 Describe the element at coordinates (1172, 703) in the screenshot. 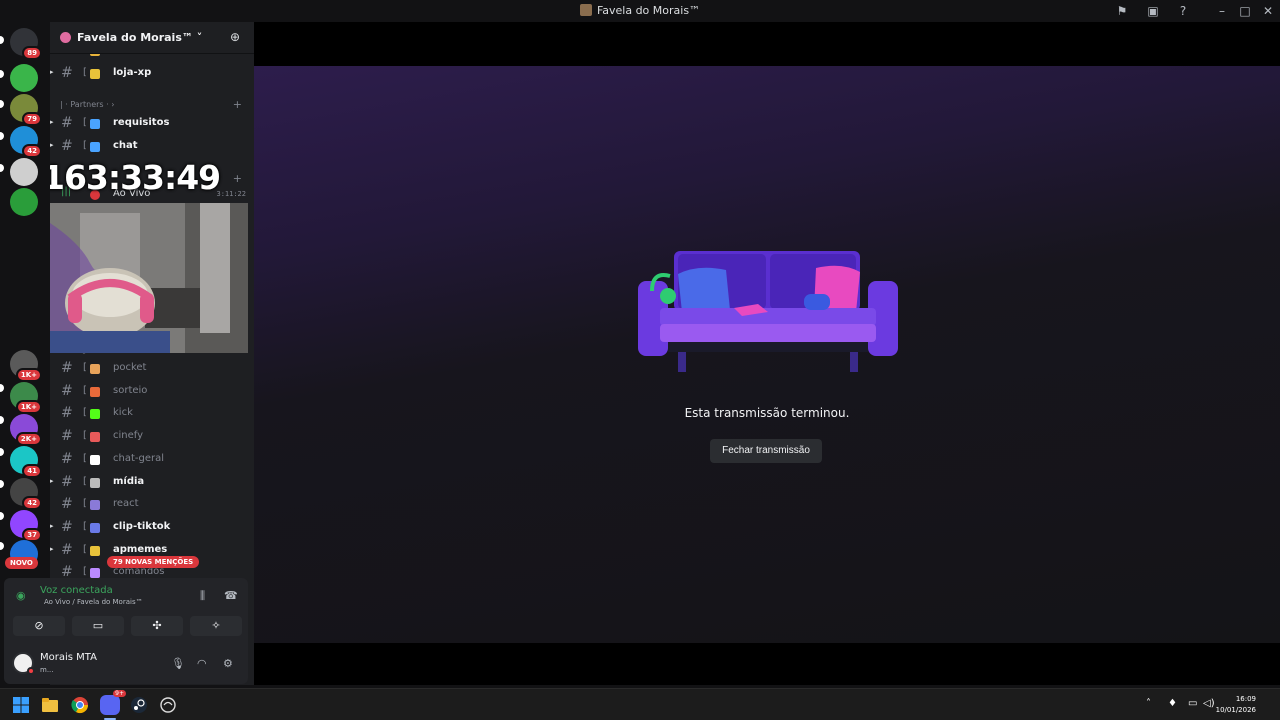

I see `tray-microphone-icon: ♦` at that location.